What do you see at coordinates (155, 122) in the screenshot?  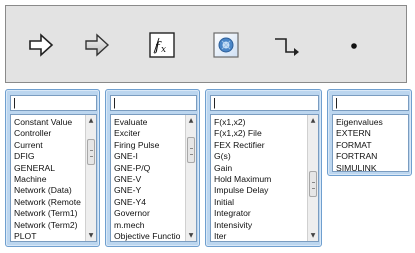 I see `list-item: Evaluate` at bounding box center [155, 122].